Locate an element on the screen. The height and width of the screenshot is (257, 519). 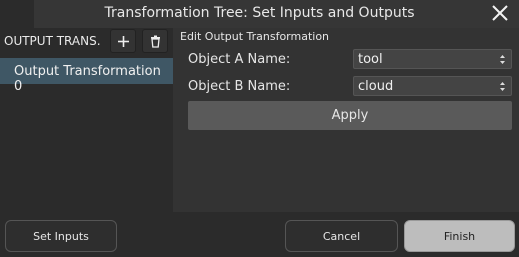
delete-output-button is located at coordinates (155, 41).